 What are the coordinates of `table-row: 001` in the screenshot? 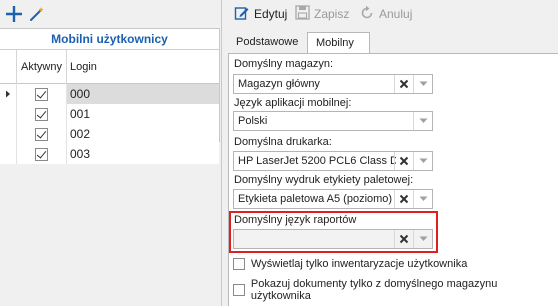 It's located at (109, 114).